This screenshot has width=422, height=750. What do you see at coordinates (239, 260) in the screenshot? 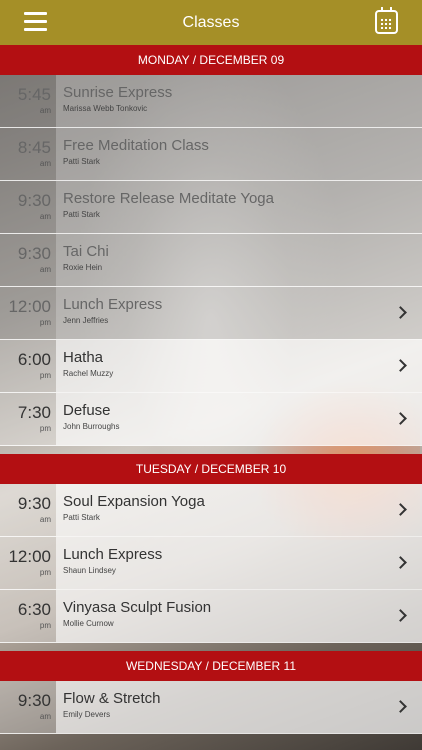
I see `class-info: Tai Chi Roxie Hein` at bounding box center [239, 260].